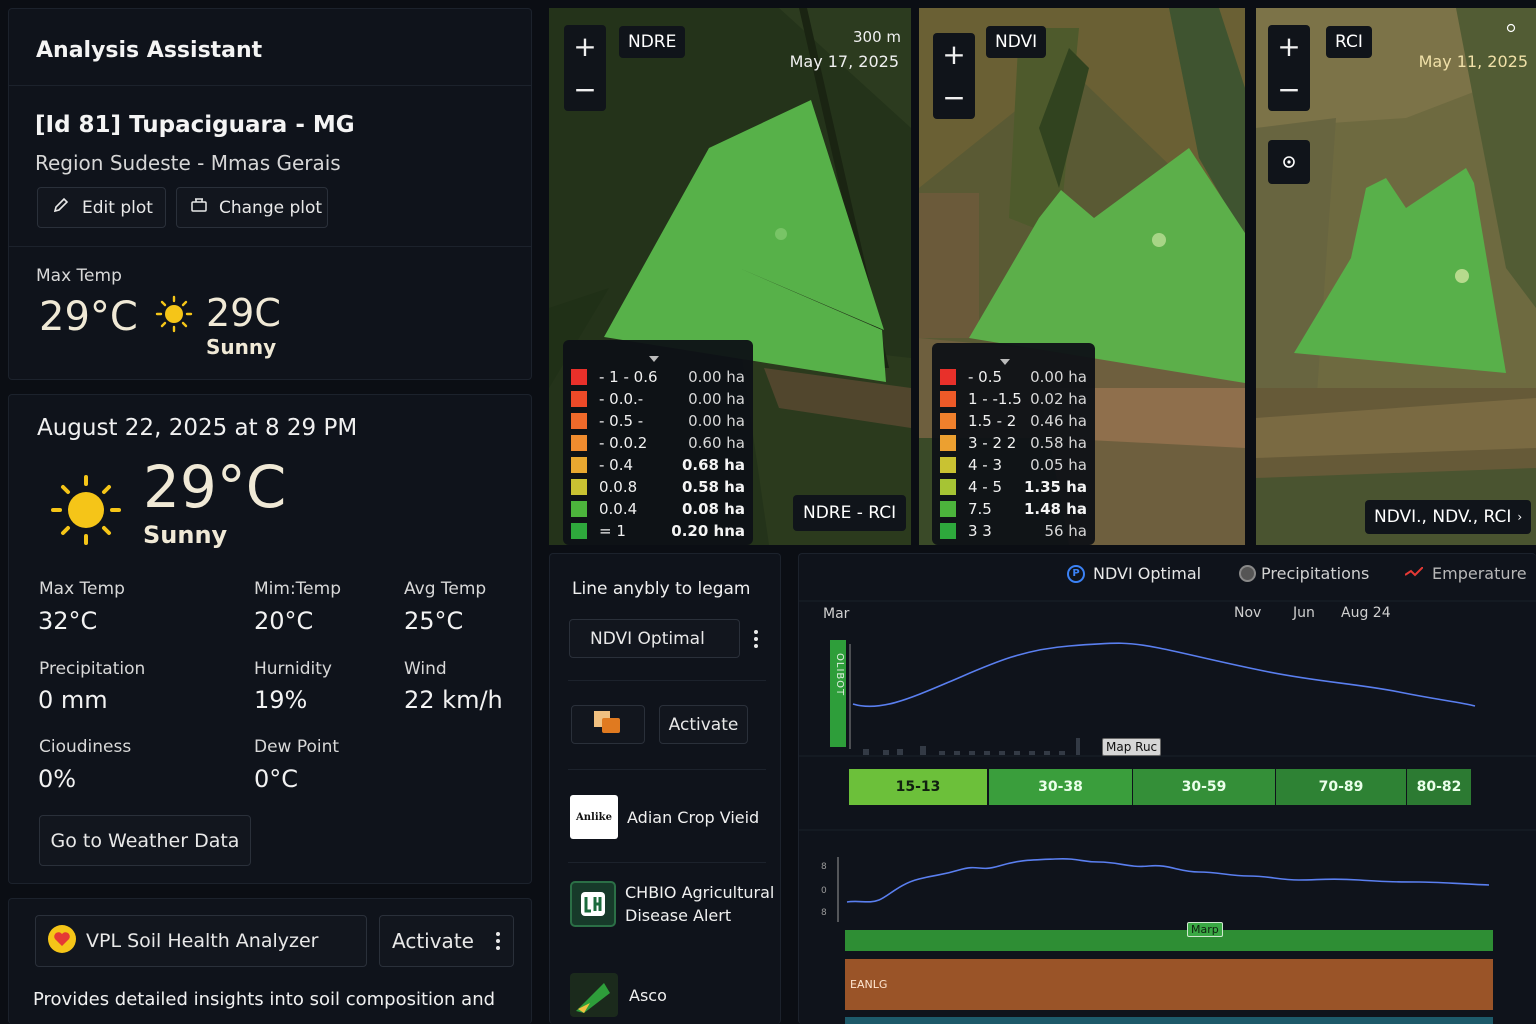 The height and width of the screenshot is (1024, 1536). I want to click on caret-down-icon, so click(654, 357).